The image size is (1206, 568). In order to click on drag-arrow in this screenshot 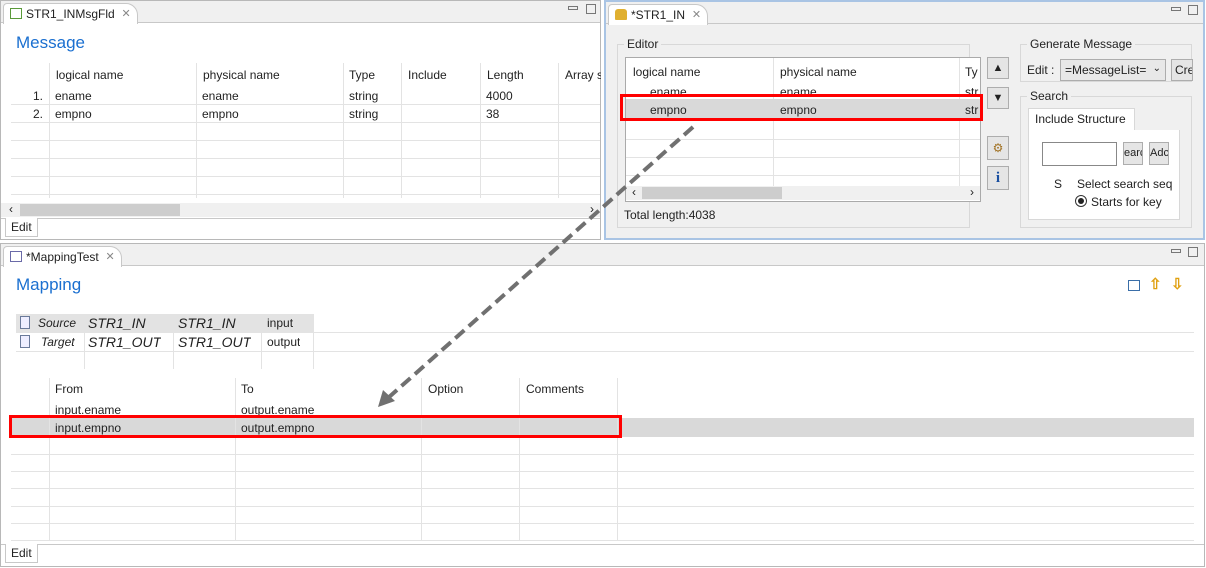, I will do `click(536, 266)`.